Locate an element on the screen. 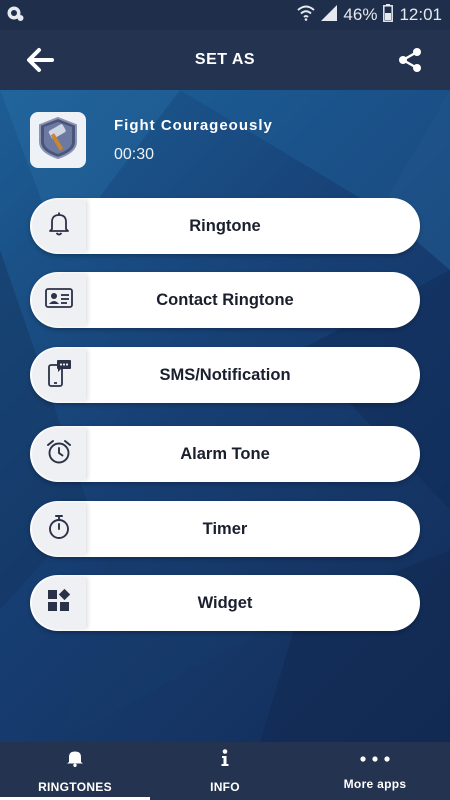  widget-label: Widget is located at coordinates (225, 602).